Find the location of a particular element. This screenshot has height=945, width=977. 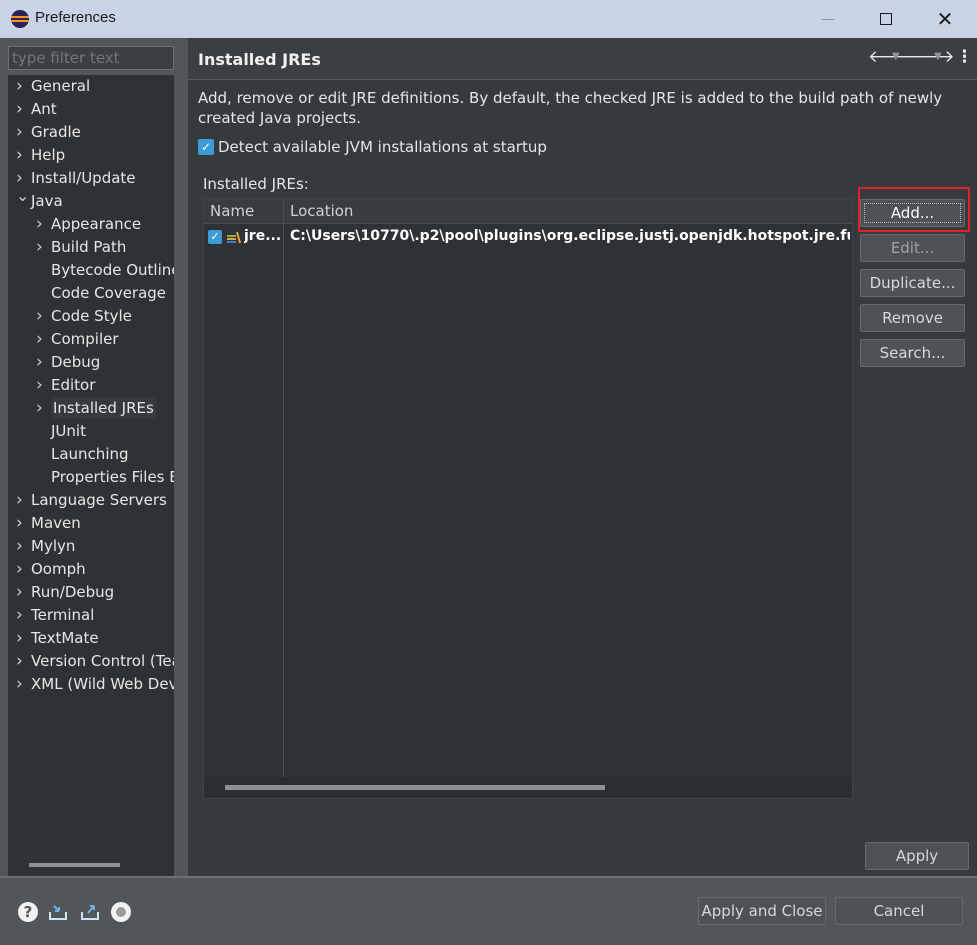

minimize-button is located at coordinates (828, 19).